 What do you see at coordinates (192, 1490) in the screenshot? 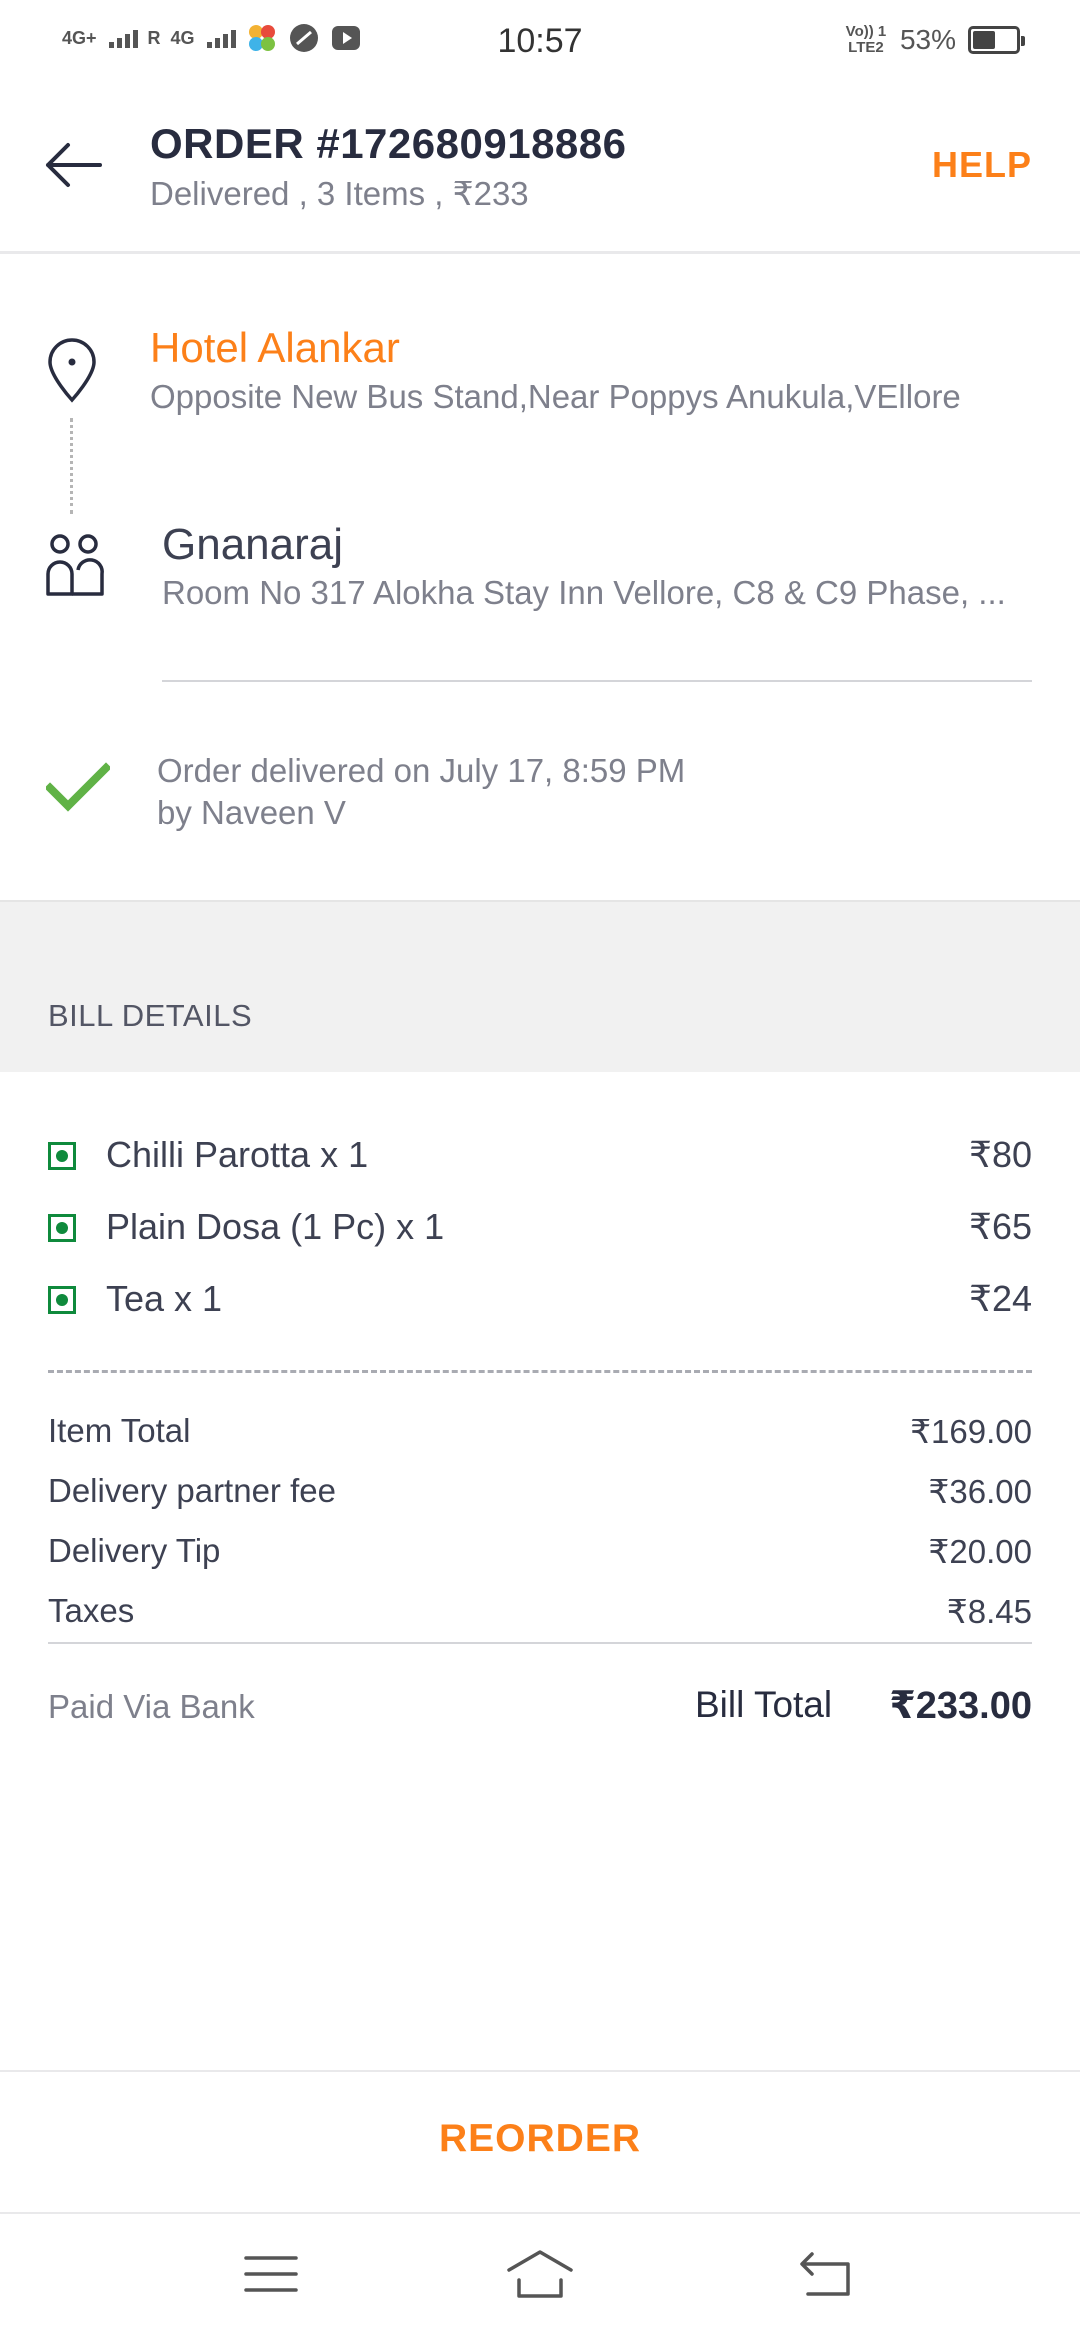
I see `charge-label: Delivery partner fee` at bounding box center [192, 1490].